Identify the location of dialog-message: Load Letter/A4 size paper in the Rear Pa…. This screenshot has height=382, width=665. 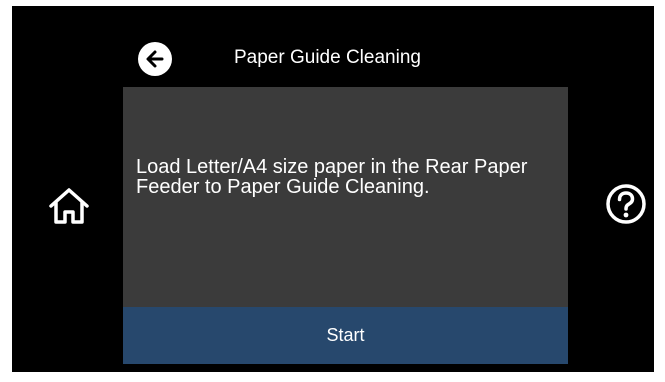
(332, 177).